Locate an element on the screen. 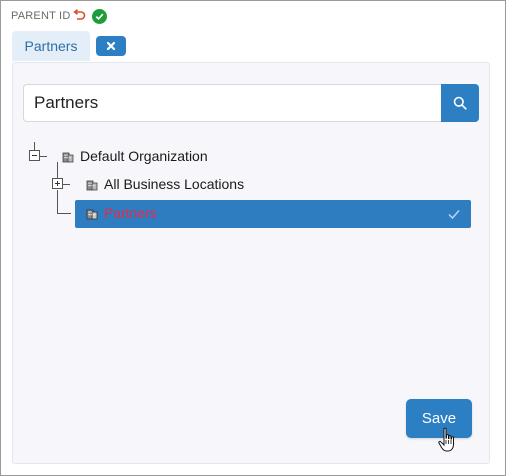 This screenshot has width=506, height=476. close-icon is located at coordinates (111, 46).